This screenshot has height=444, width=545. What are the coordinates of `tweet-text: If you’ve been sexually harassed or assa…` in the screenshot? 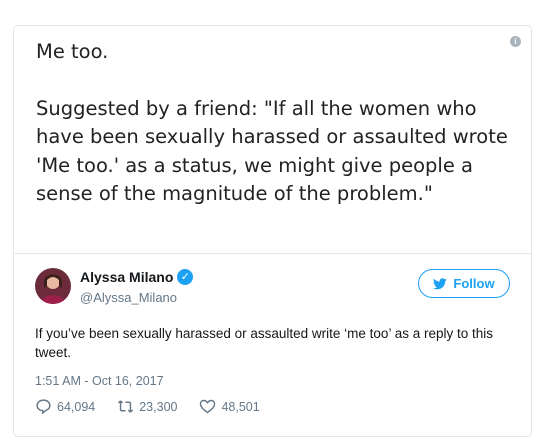 It's located at (264, 343).